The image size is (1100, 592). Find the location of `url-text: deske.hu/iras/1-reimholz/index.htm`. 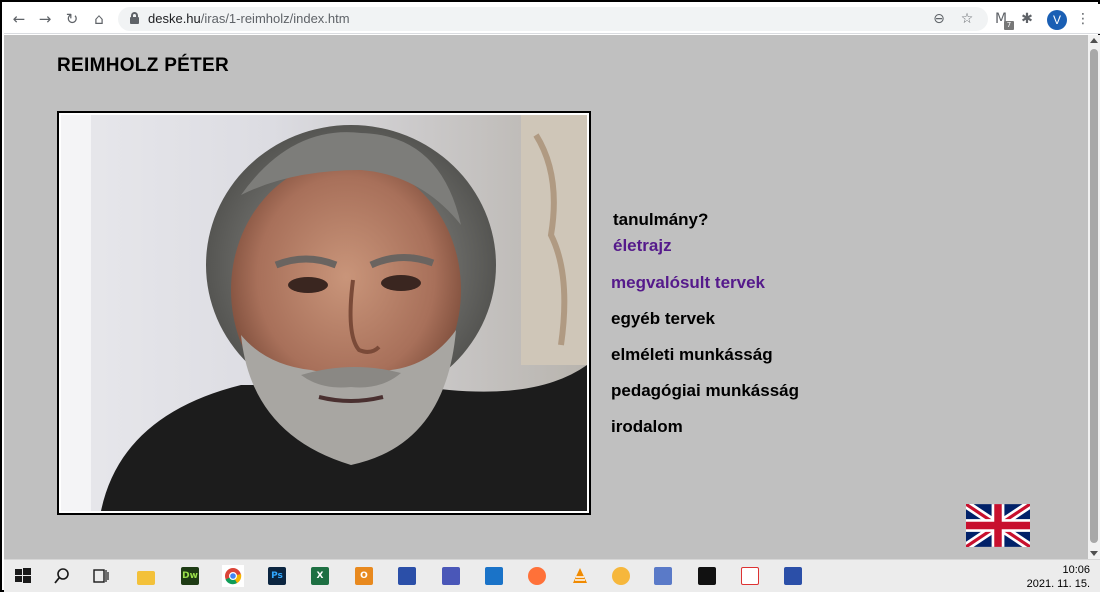

url-text: deske.hu/iras/1-reimholz/index.htm is located at coordinates (249, 18).